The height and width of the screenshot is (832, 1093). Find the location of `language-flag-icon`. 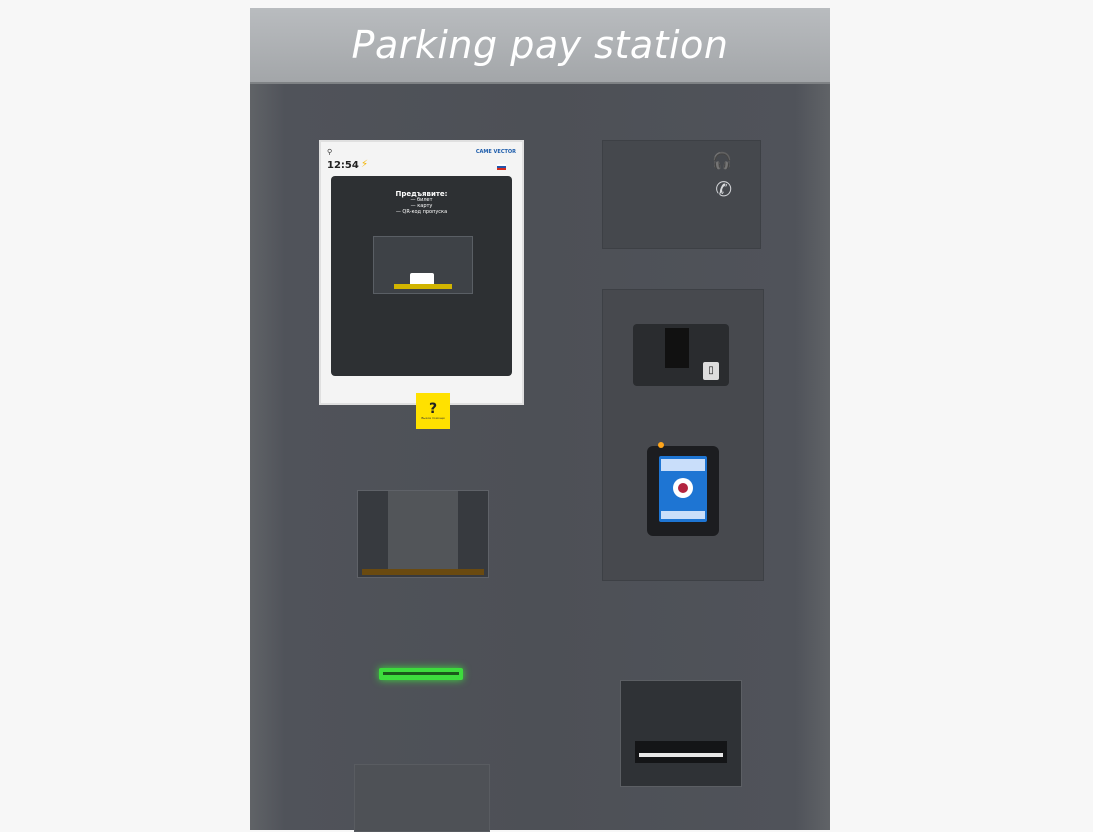

language-flag-icon is located at coordinates (501, 167).